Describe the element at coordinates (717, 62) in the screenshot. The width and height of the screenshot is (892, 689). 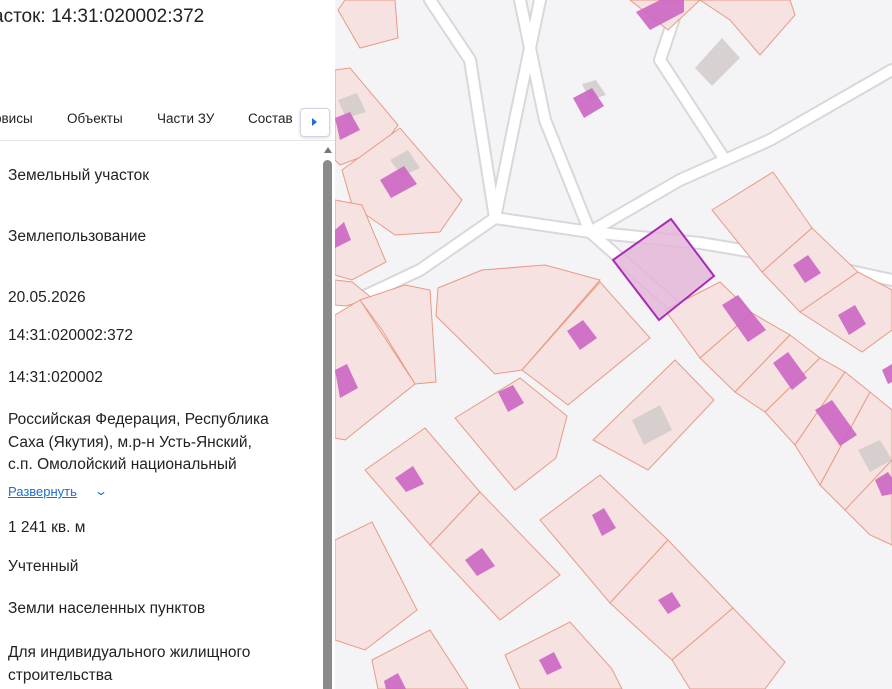
I see `structure` at that location.